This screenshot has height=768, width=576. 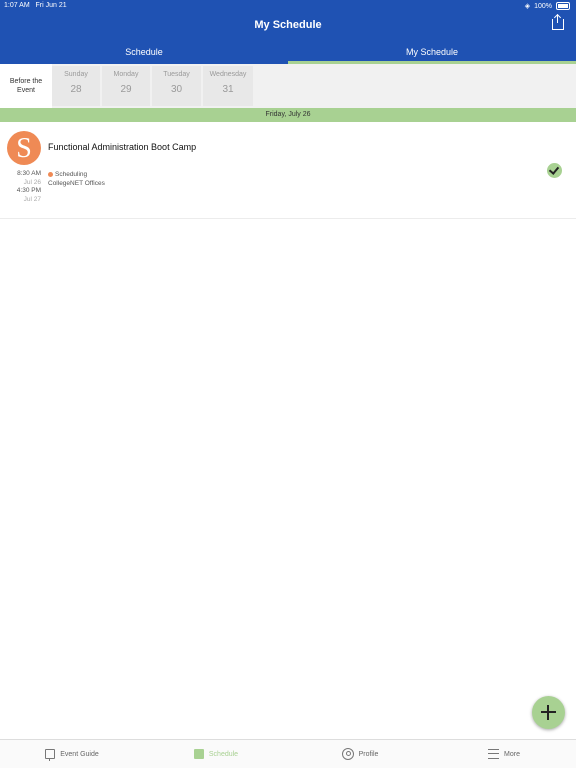 I want to click on day-name: Sunday, so click(x=76, y=74).